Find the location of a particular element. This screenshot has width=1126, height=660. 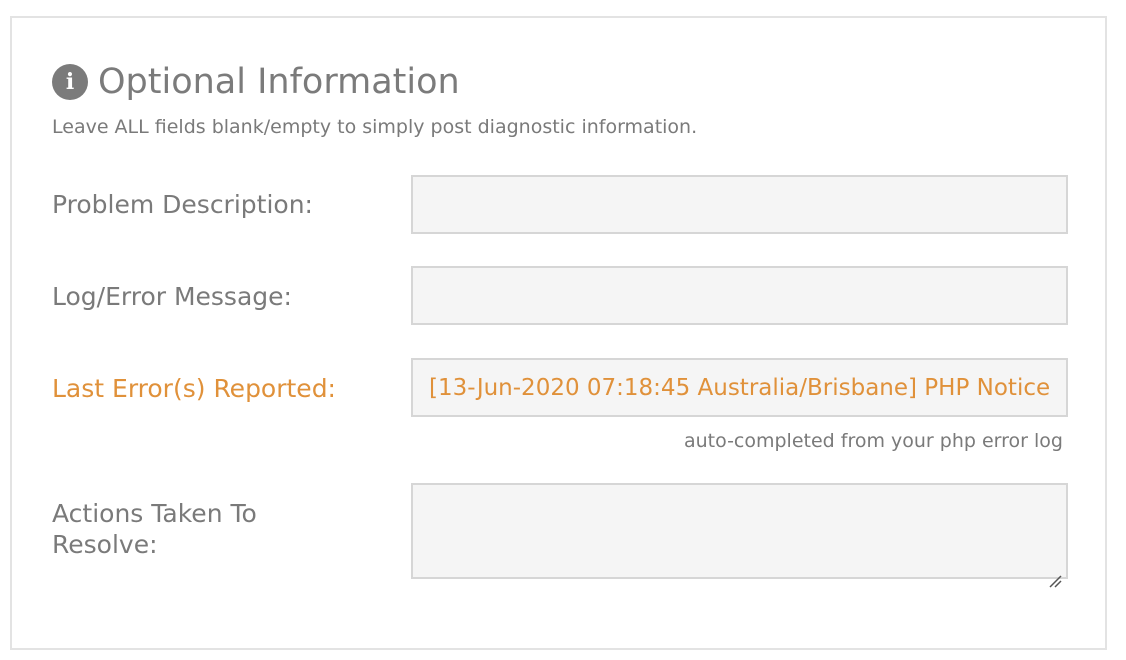

section-header: i Optional Information is located at coordinates (256, 82).